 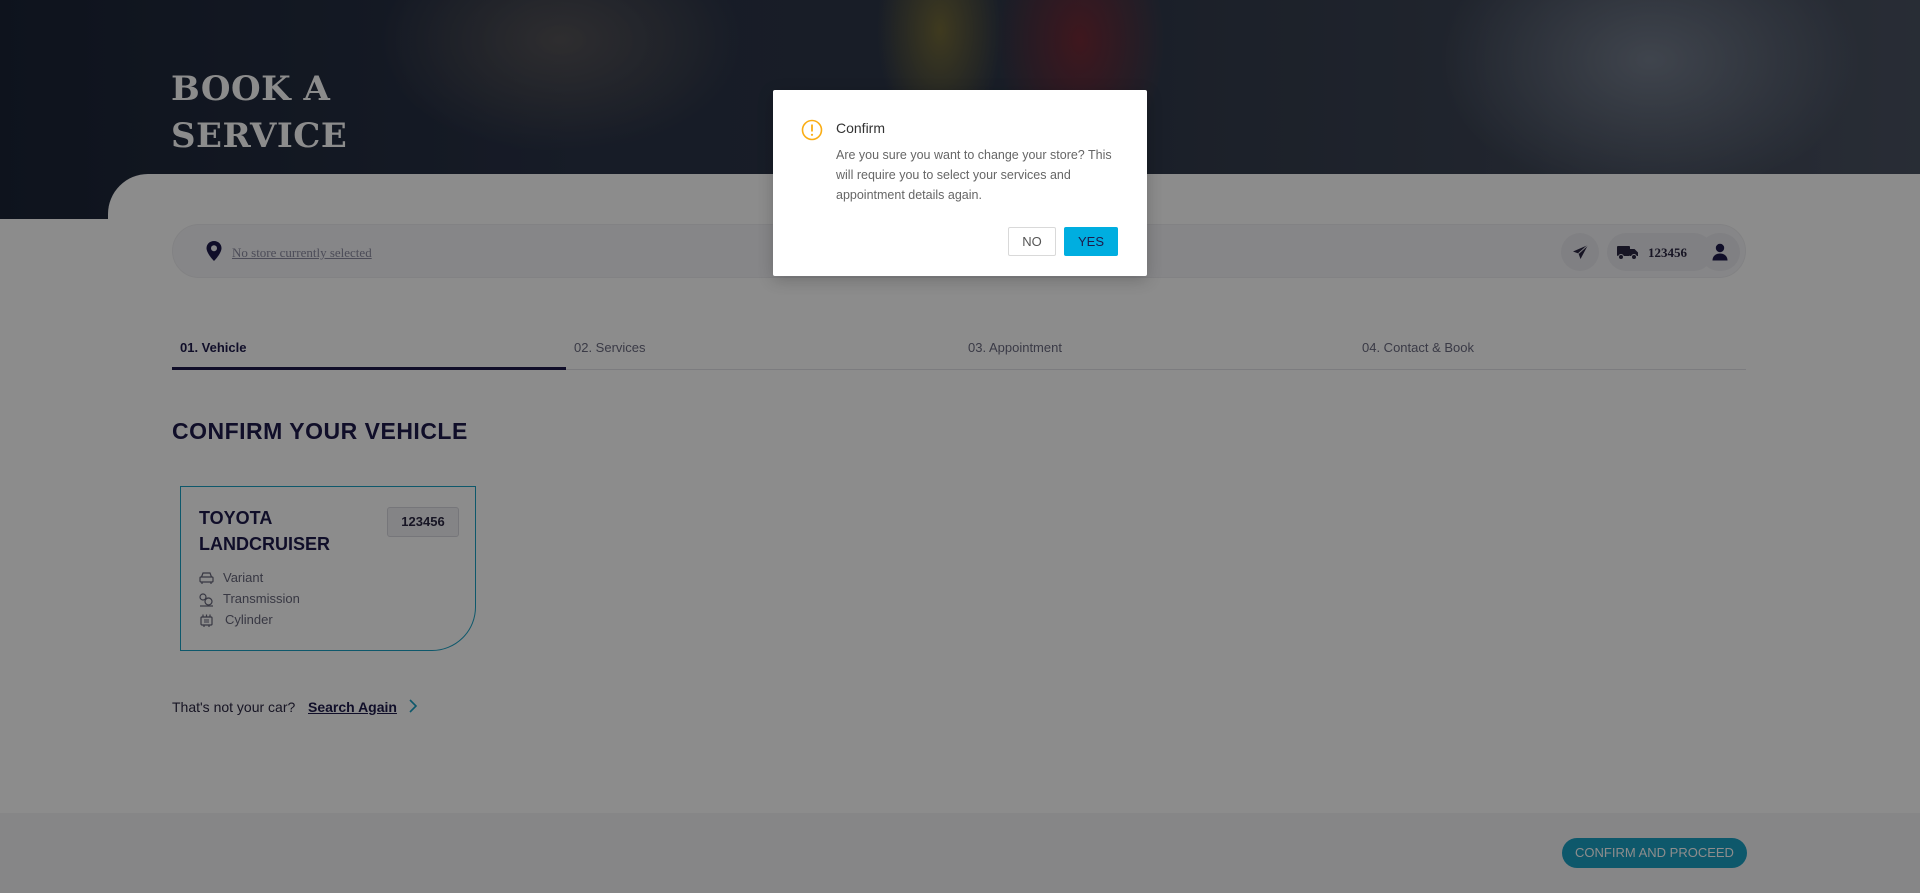 What do you see at coordinates (812, 130) in the screenshot?
I see `exclamation-circle-icon` at bounding box center [812, 130].